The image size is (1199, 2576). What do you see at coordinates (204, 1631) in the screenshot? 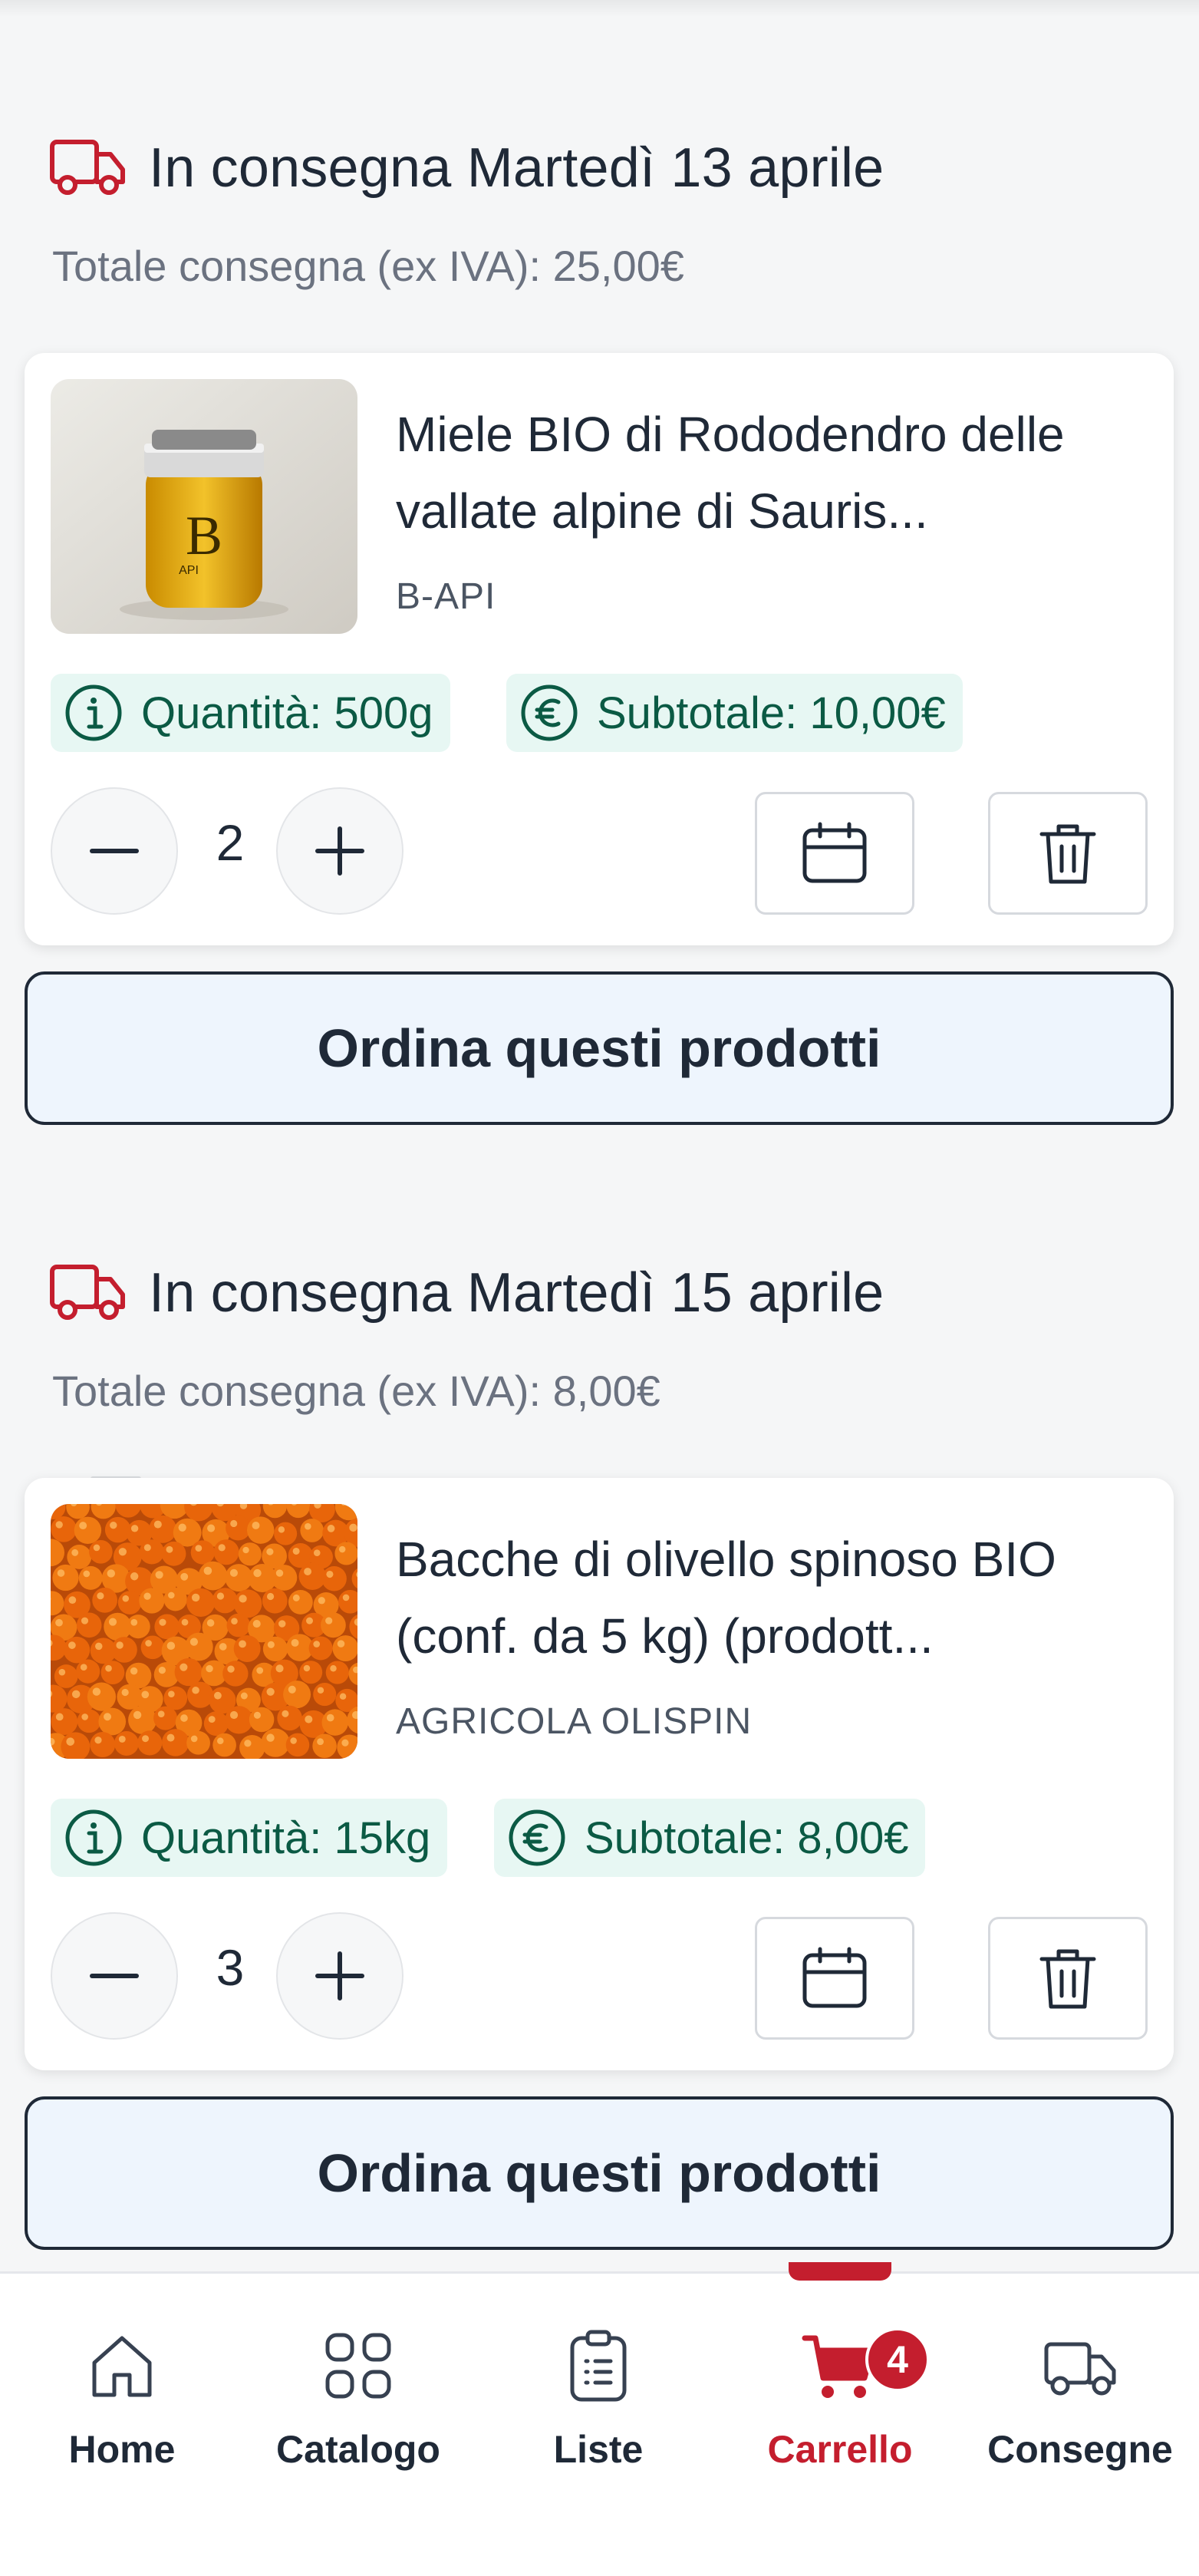
I see `product-image-berries` at bounding box center [204, 1631].